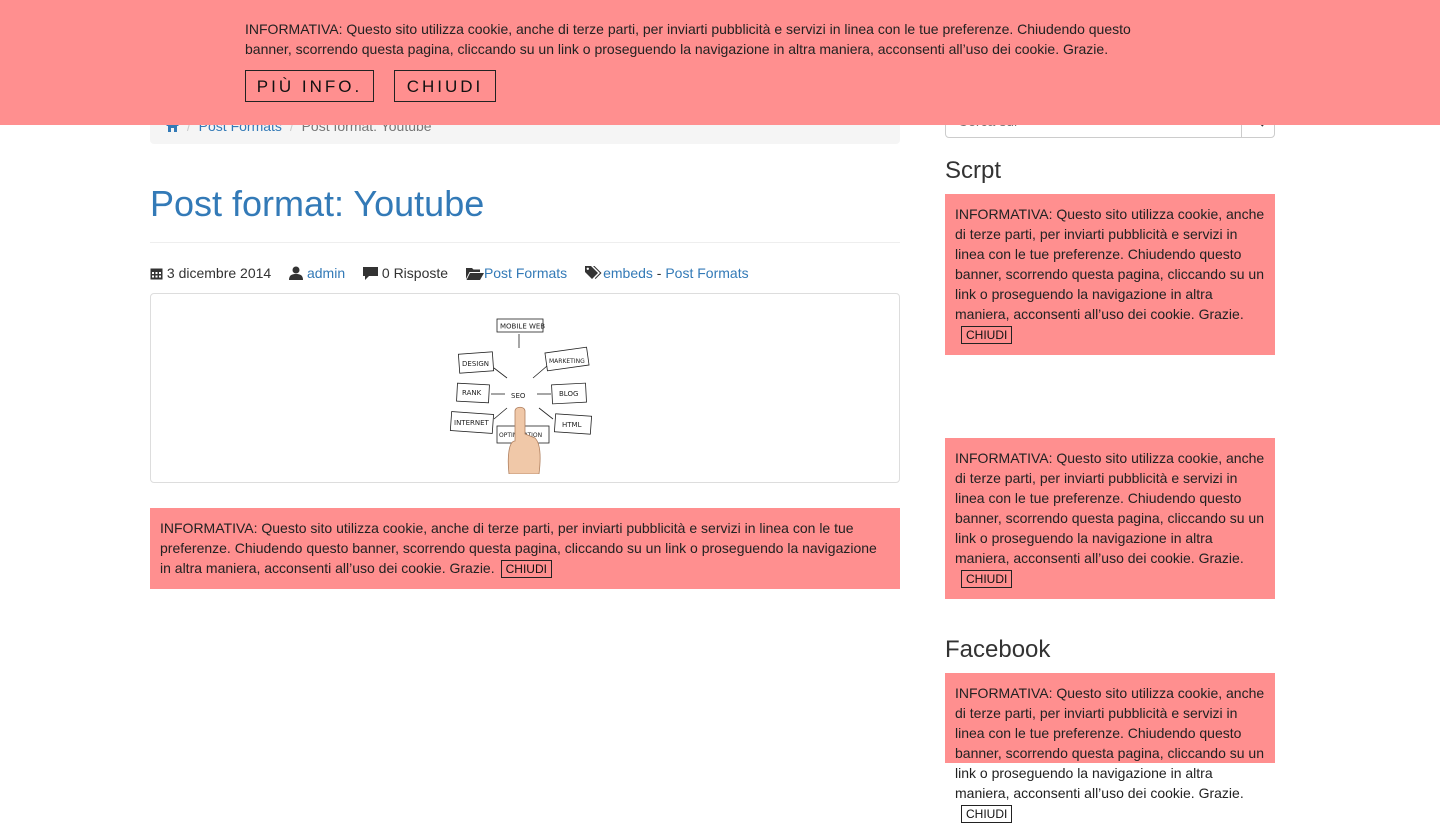 The width and height of the screenshot is (1440, 823). Describe the element at coordinates (472, 393) in the screenshot. I see `sketch-word: RANK` at that location.